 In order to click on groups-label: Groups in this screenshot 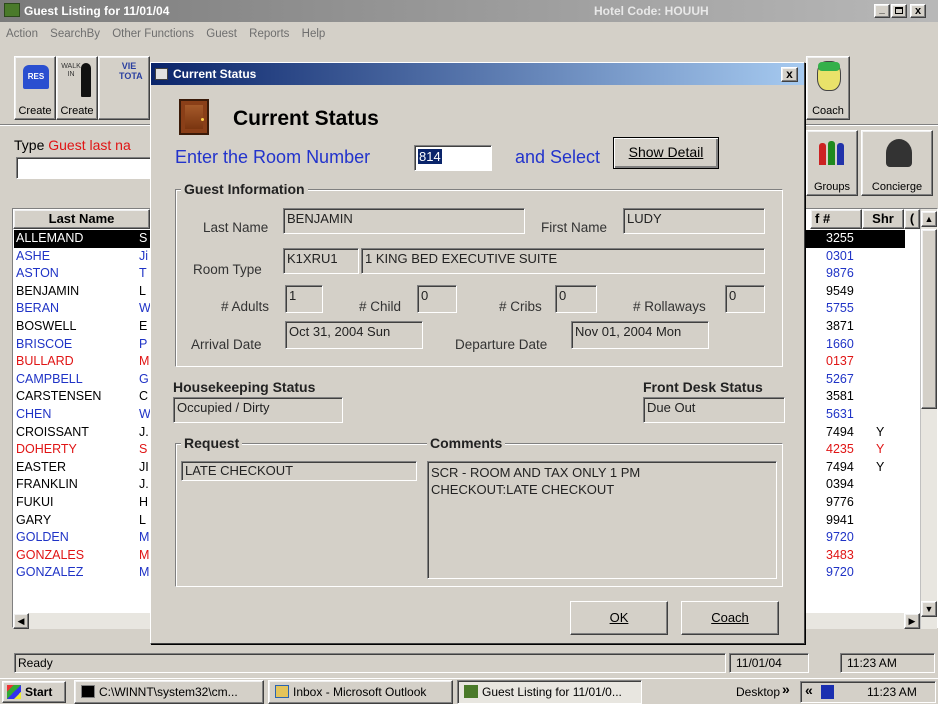, I will do `click(832, 187)`.